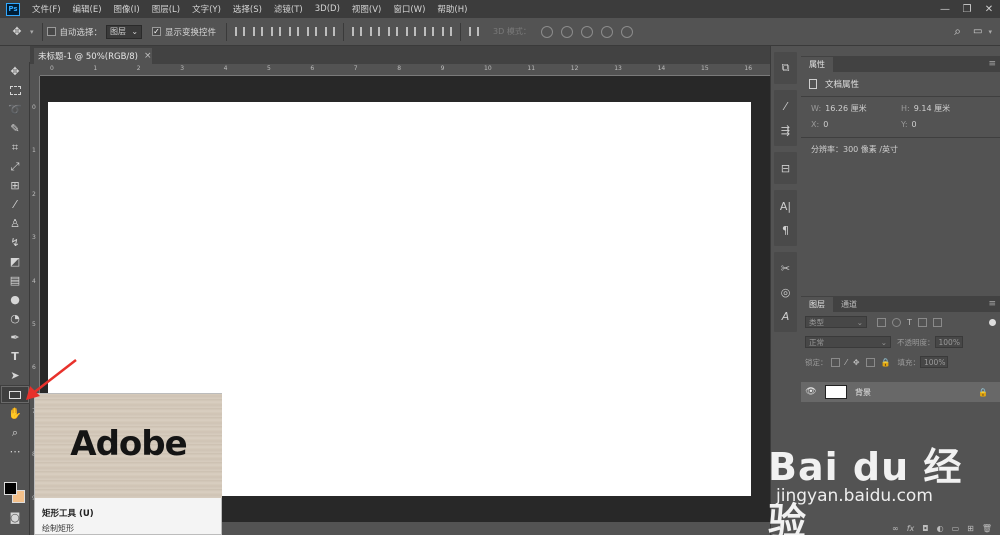 The image size is (1000, 535). Describe the element at coordinates (357, 31) in the screenshot. I see `distribute-top-icon` at that location.